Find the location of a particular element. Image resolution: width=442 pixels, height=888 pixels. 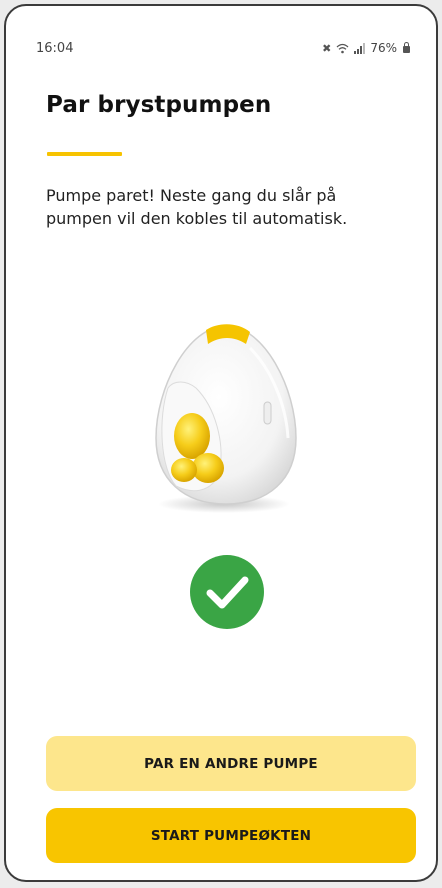

signal-icon is located at coordinates (360, 48).